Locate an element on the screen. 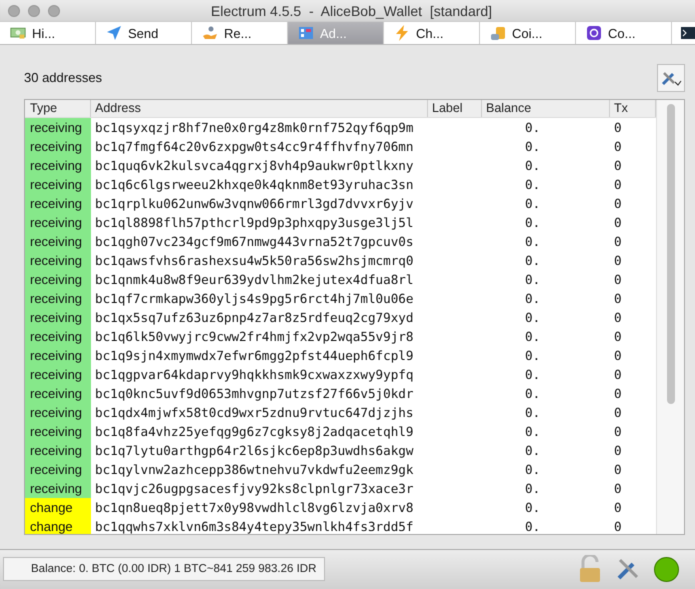  banknote-icon is located at coordinates (18, 33).